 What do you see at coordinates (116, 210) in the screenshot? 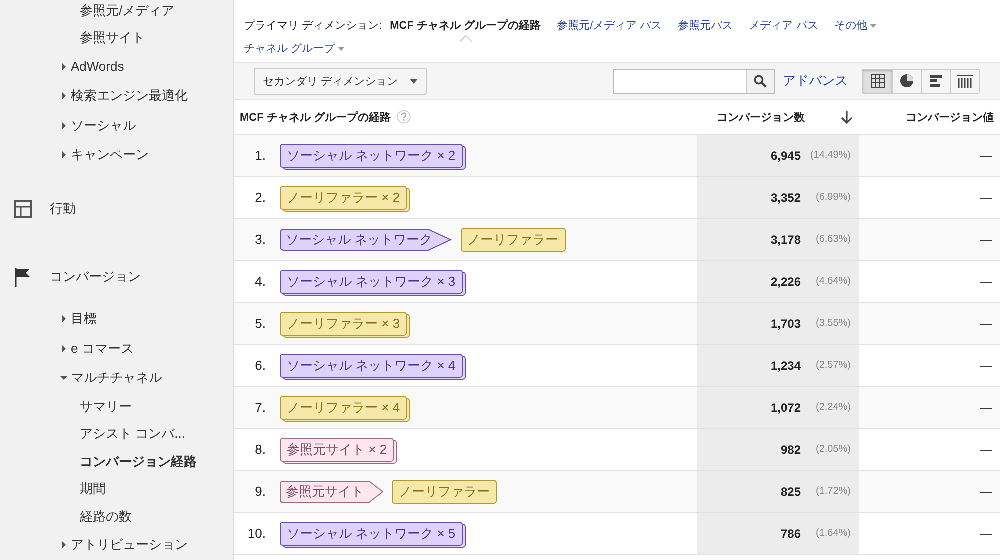
I see `sidebar-section: 行動` at bounding box center [116, 210].